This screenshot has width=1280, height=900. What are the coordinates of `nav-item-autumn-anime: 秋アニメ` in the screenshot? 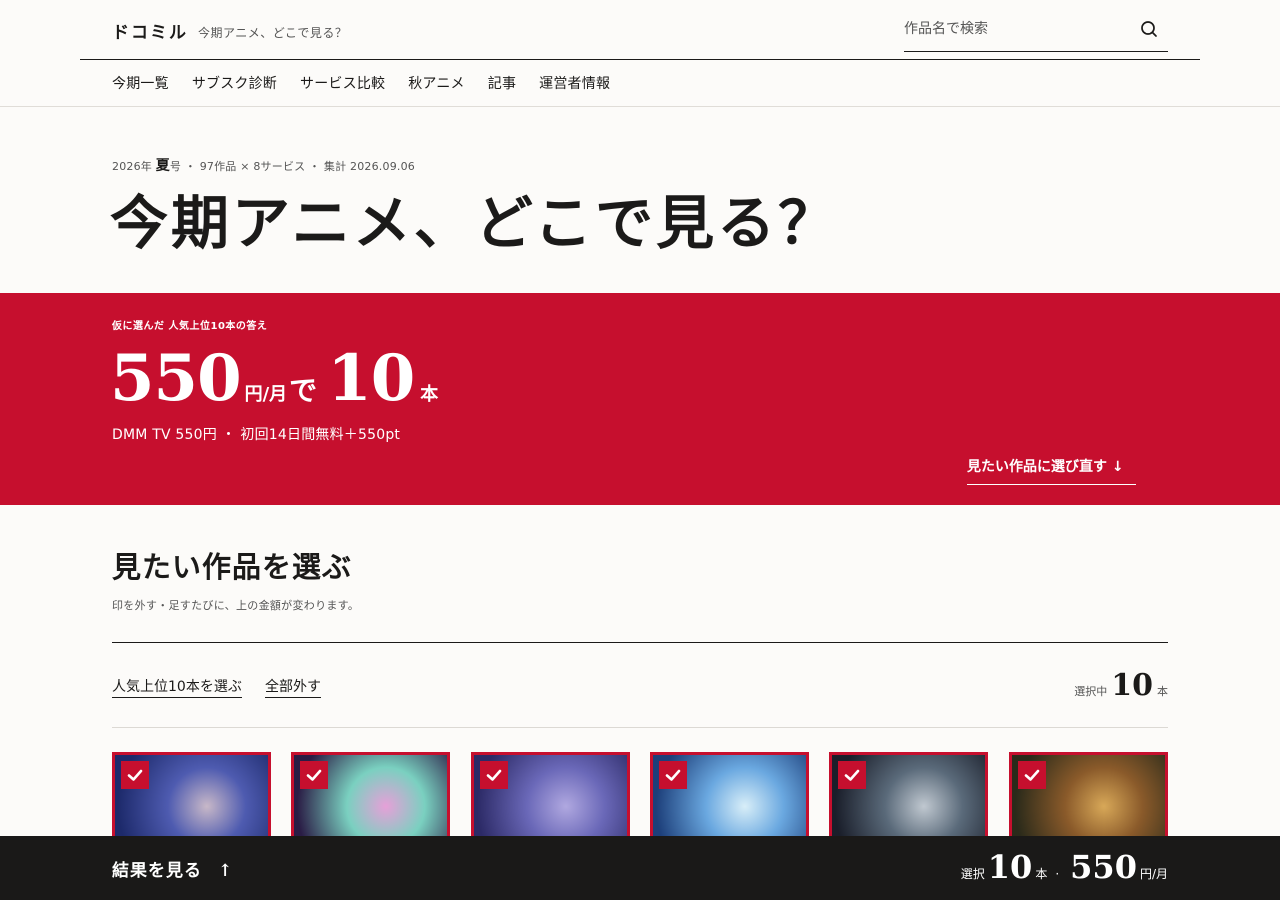 It's located at (436, 83).